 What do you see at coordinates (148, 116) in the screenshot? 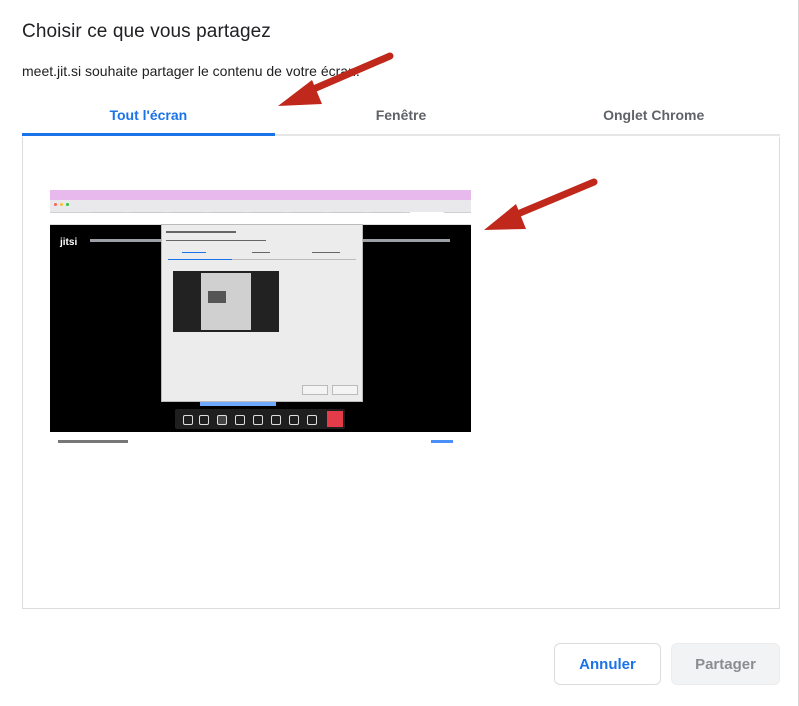
I see `tab-entire-screen: Tout l'écran` at bounding box center [148, 116].